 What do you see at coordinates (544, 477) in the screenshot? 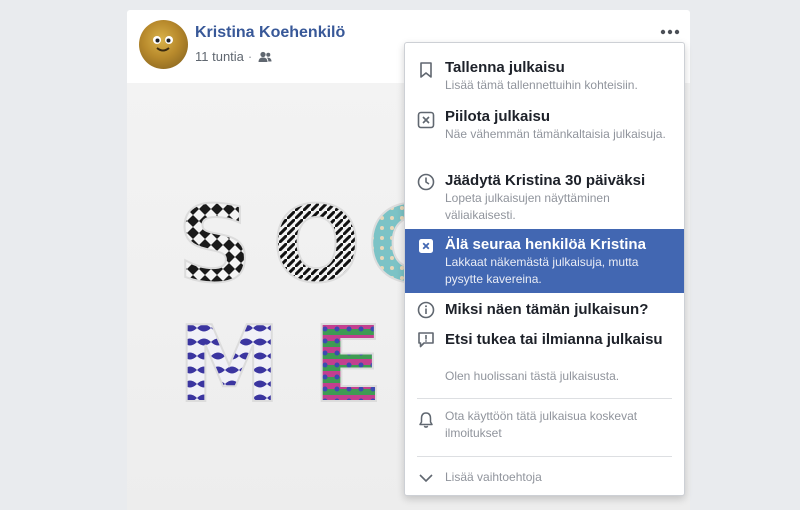
I see `menu-item-more-options: Lisää vaihtoehtoja` at bounding box center [544, 477].